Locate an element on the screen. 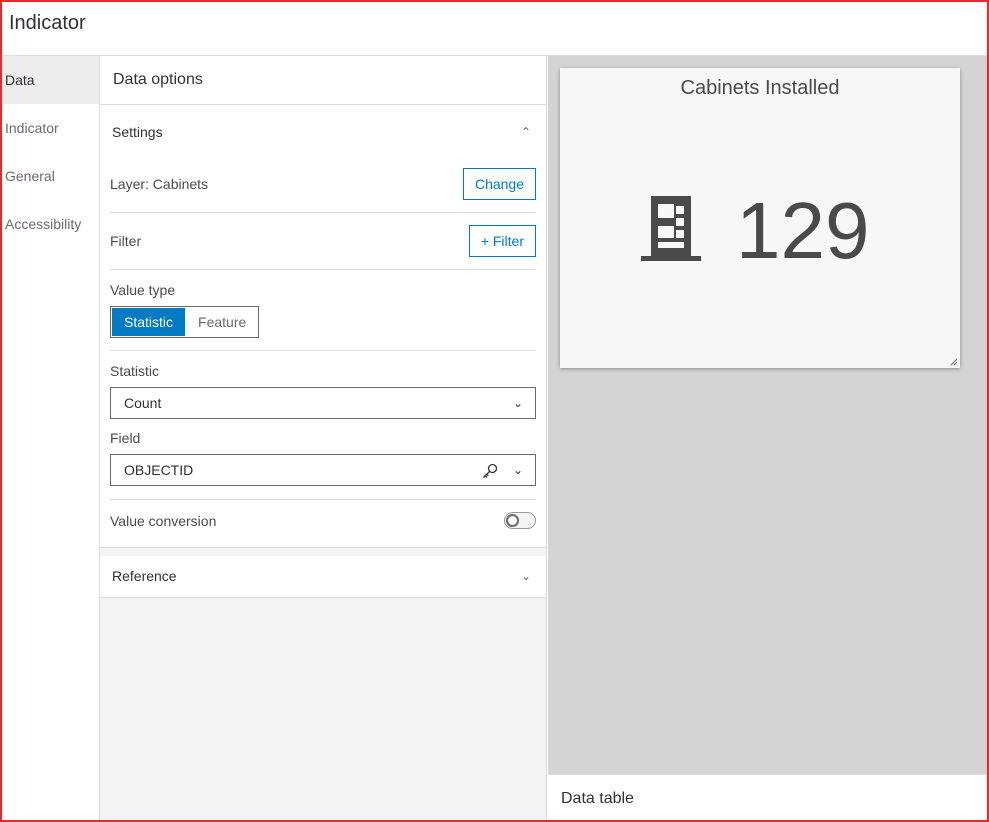  field-value: OBJECTID is located at coordinates (159, 470).